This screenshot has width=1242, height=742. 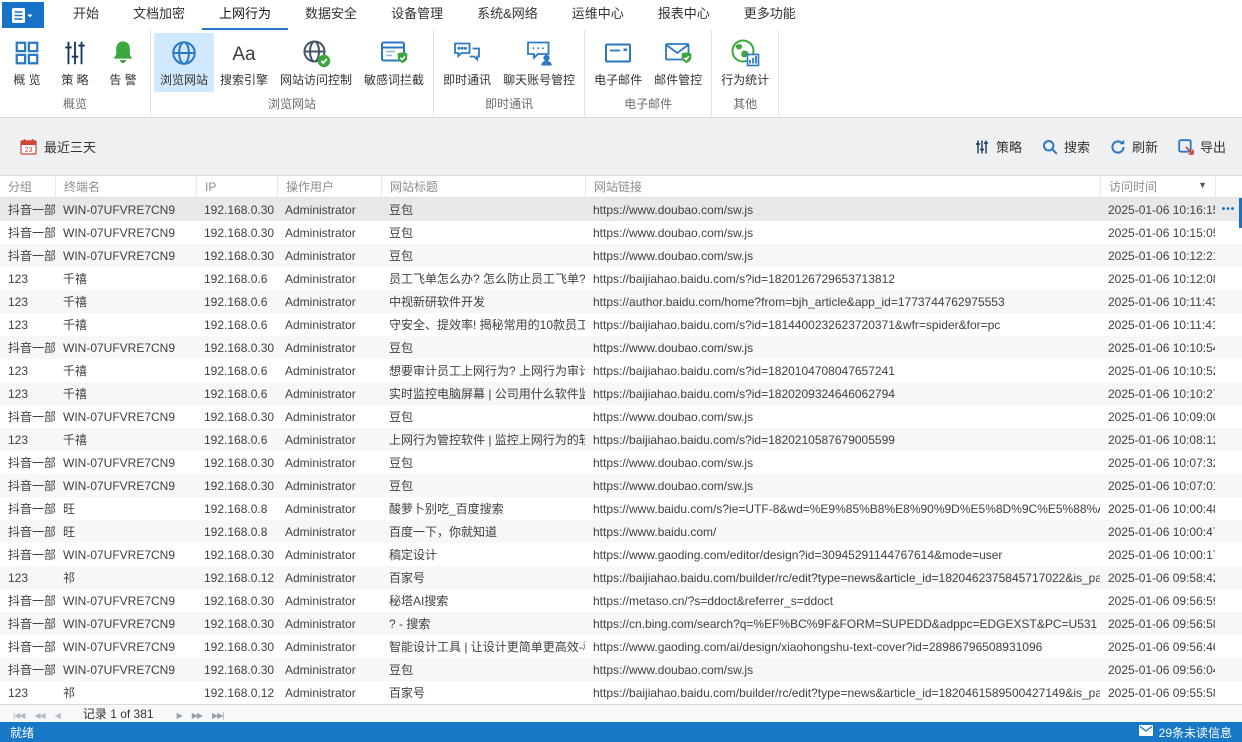 What do you see at coordinates (197, 715) in the screenshot?
I see `pager-next-fast-icon: ▶▶` at bounding box center [197, 715].